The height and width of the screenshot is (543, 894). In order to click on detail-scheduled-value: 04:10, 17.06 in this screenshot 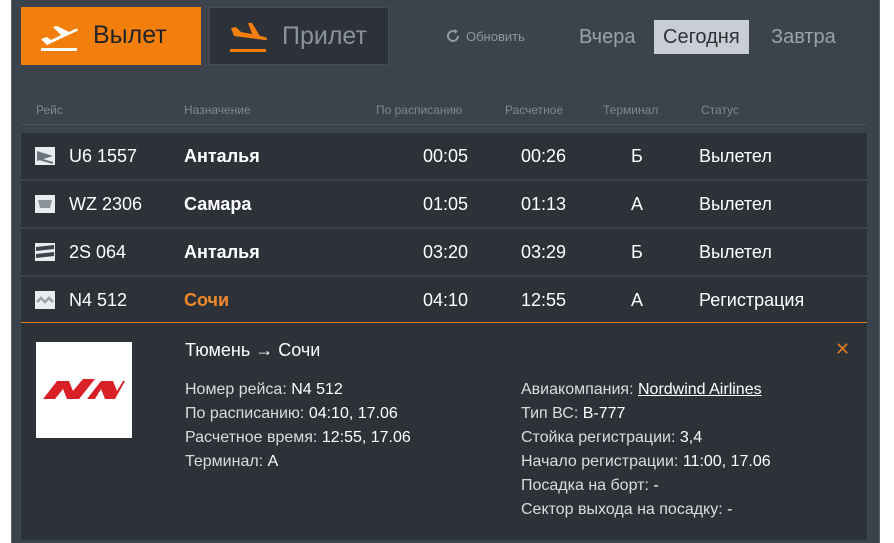, I will do `click(353, 413)`.